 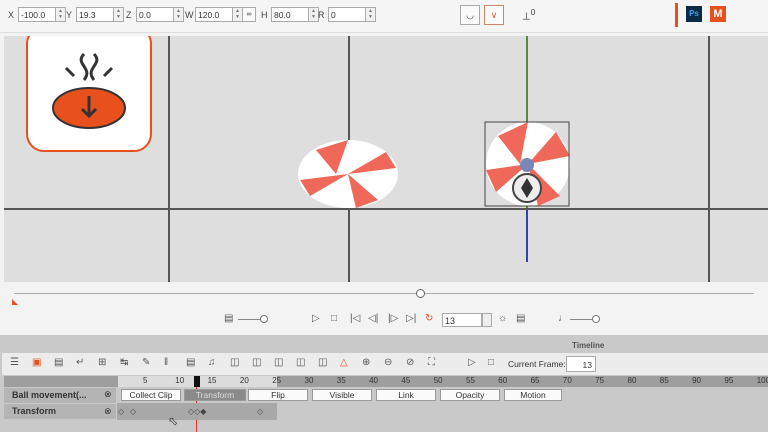 What do you see at coordinates (189, 14) in the screenshot?
I see `field-label: W` at bounding box center [189, 14].